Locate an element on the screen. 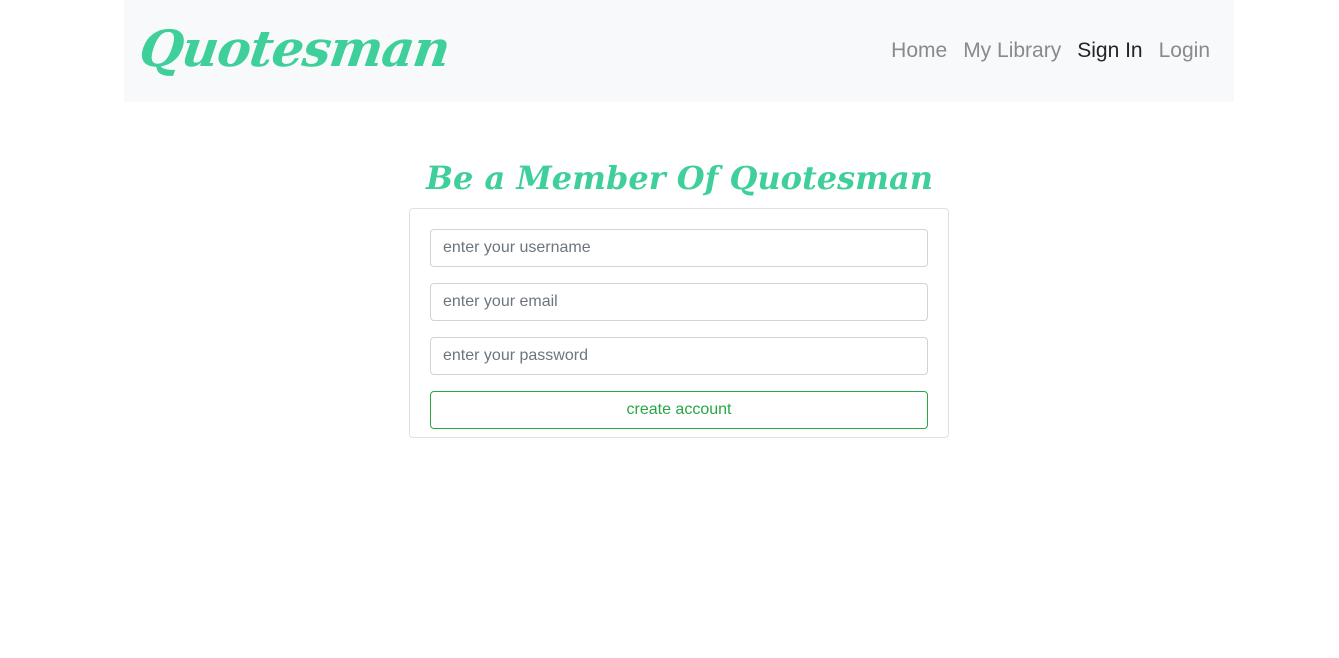 Image resolution: width=1339 pixels, height=658 pixels. nav-link-my-library: My Library is located at coordinates (1012, 51).